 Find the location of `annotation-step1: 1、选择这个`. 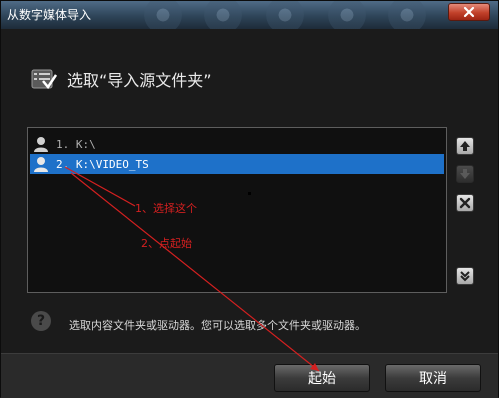

annotation-step1: 1、选择这个 is located at coordinates (166, 208).